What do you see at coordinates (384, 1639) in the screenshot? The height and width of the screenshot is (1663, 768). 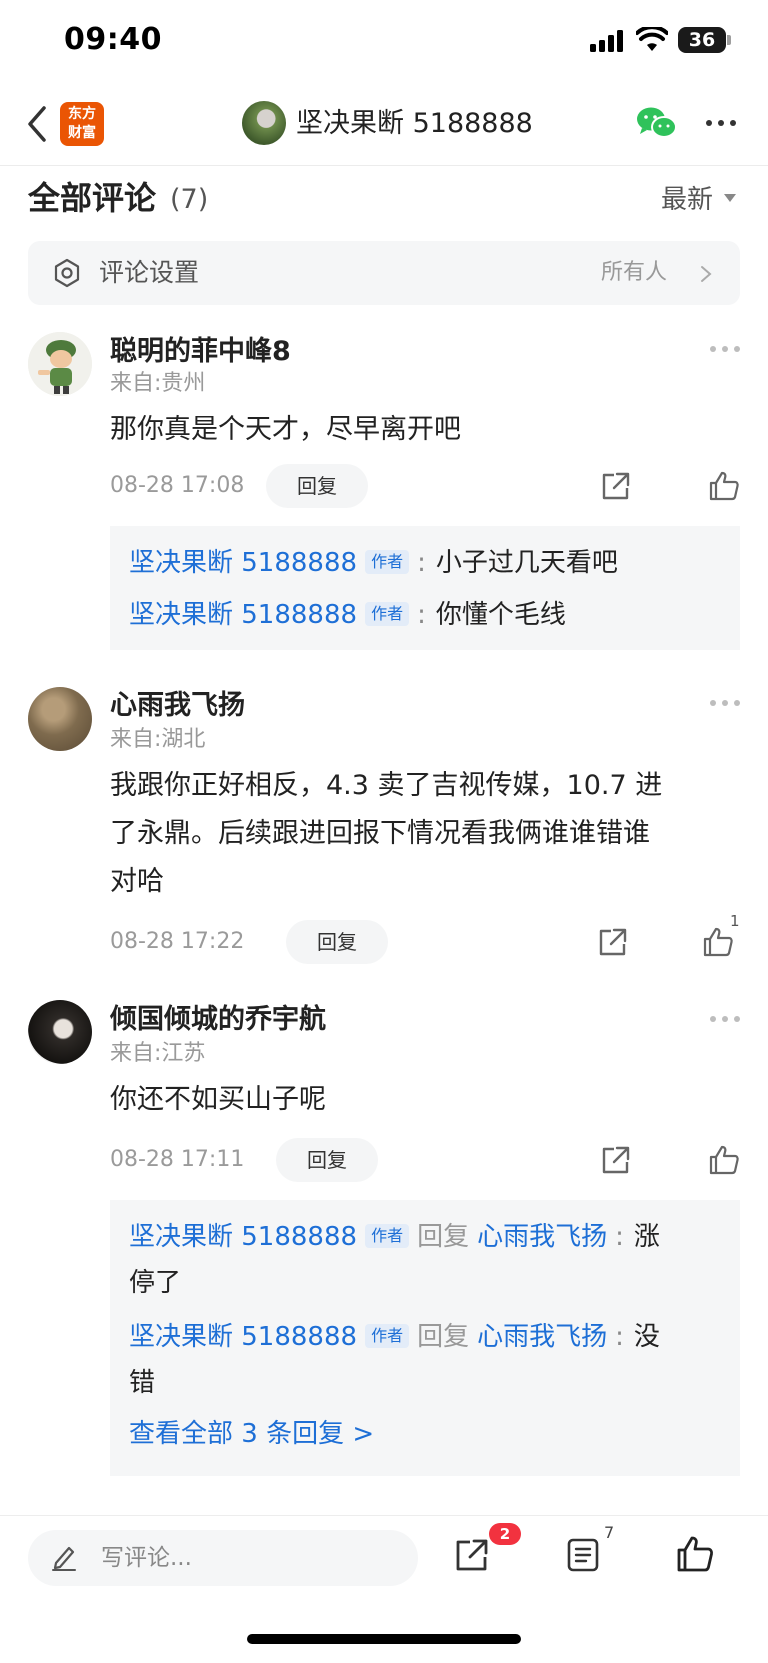 I see `home-indicator` at bounding box center [384, 1639].